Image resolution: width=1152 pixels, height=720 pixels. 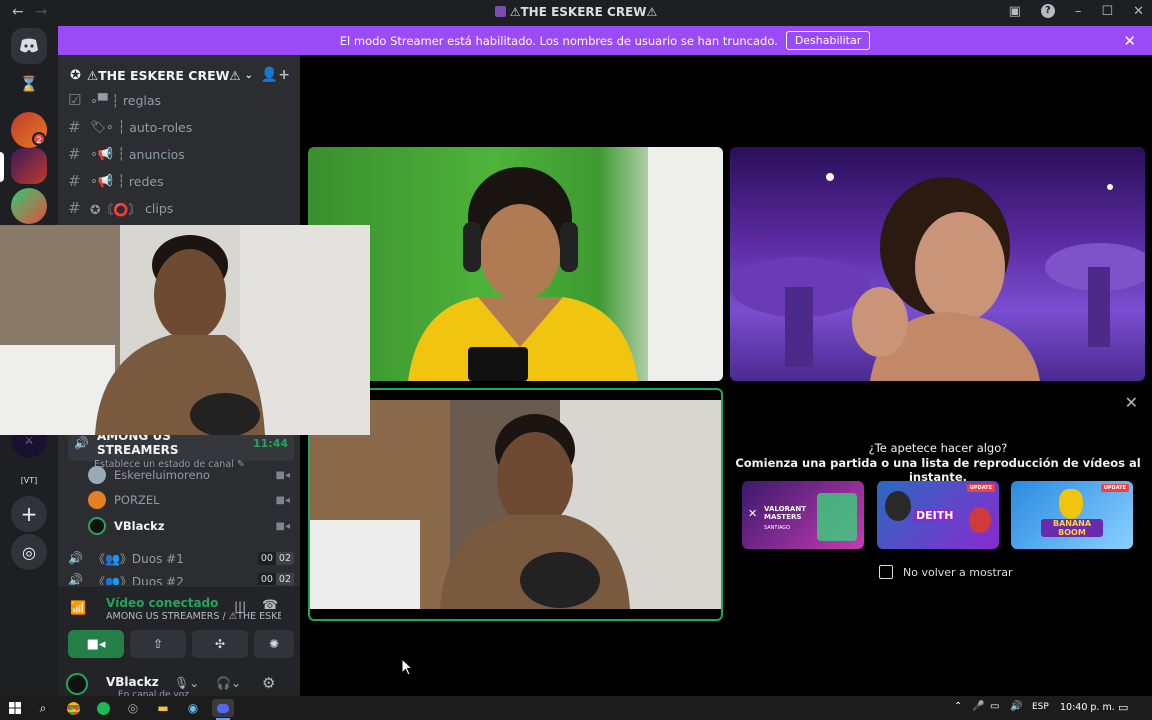 What do you see at coordinates (1047, 11) in the screenshot?
I see `help-icon: ?` at bounding box center [1047, 11].